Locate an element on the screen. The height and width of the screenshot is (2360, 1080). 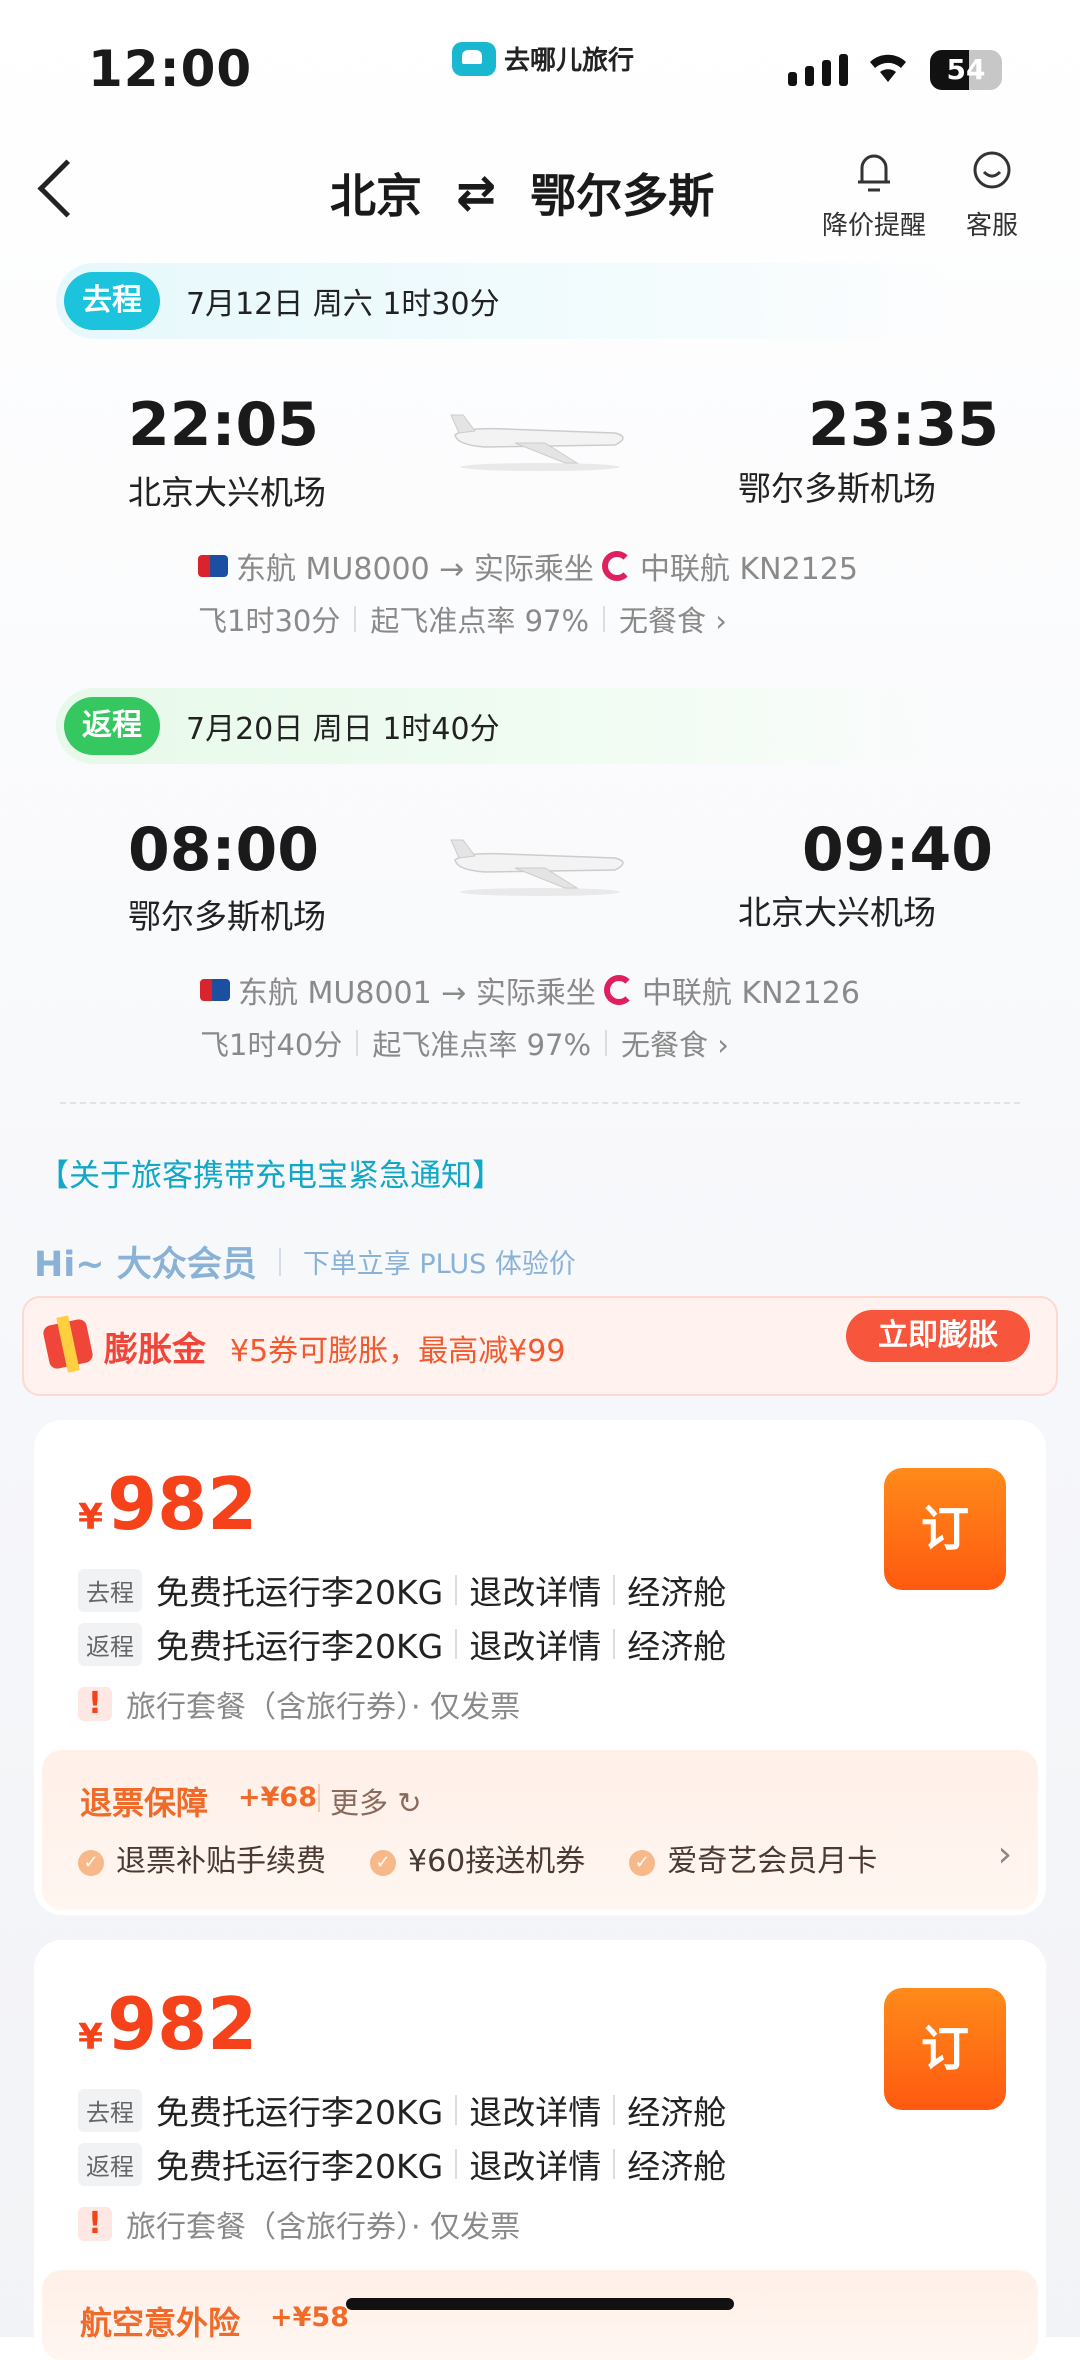
outbound-carrier: 东航 MU8000 → 实际乘坐 中联航 KN2125 is located at coordinates (528, 566).